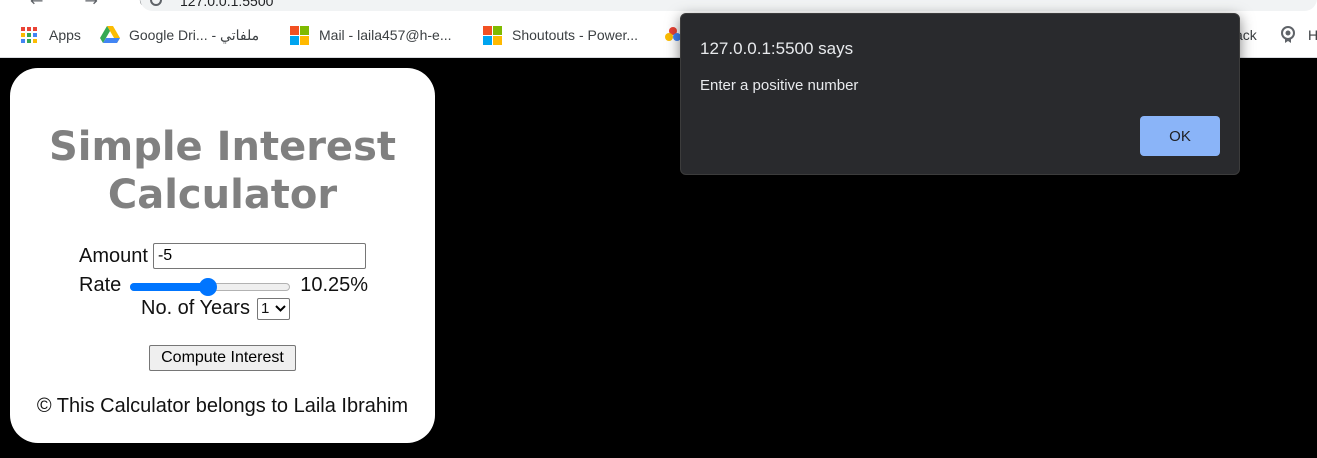 The width and height of the screenshot is (1317, 458). What do you see at coordinates (777, 48) in the screenshot?
I see `dialog-title: 127.0.0.1:5500 says` at bounding box center [777, 48].